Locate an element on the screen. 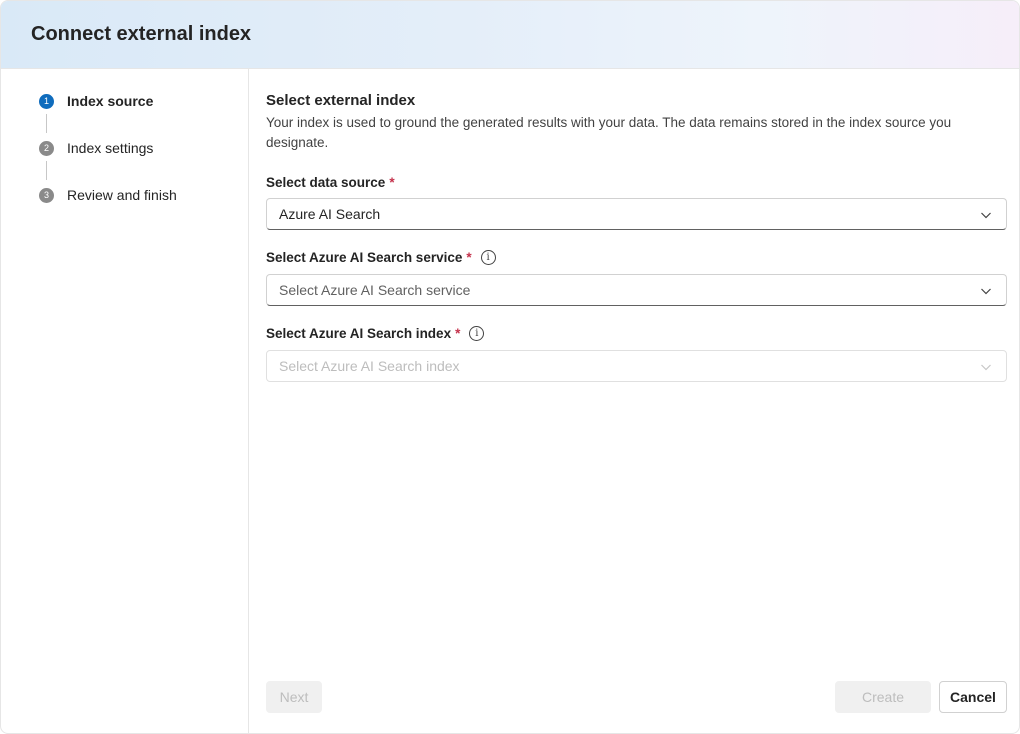 The width and height of the screenshot is (1020, 734). step-label: Index settings is located at coordinates (110, 148).